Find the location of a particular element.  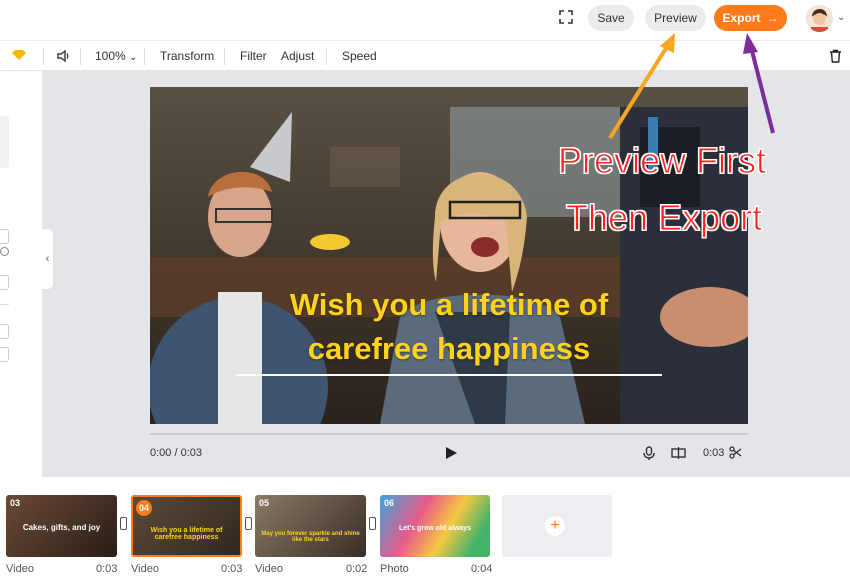

timeline-clip: 03 Cakes, gifts, and joy is located at coordinates (61, 526).